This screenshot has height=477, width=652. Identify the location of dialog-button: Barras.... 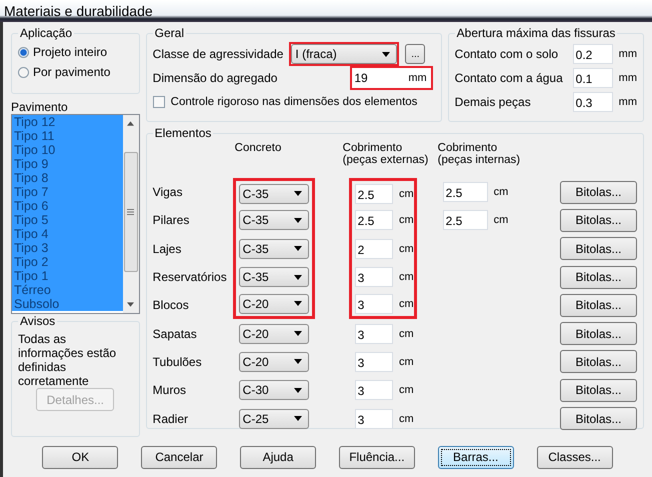
(476, 457).